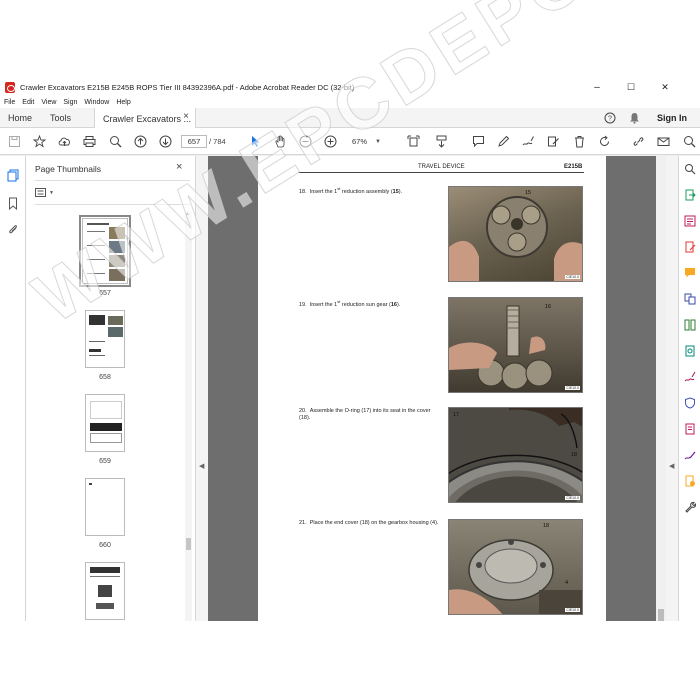  I want to click on print-icon, so click(89, 141).